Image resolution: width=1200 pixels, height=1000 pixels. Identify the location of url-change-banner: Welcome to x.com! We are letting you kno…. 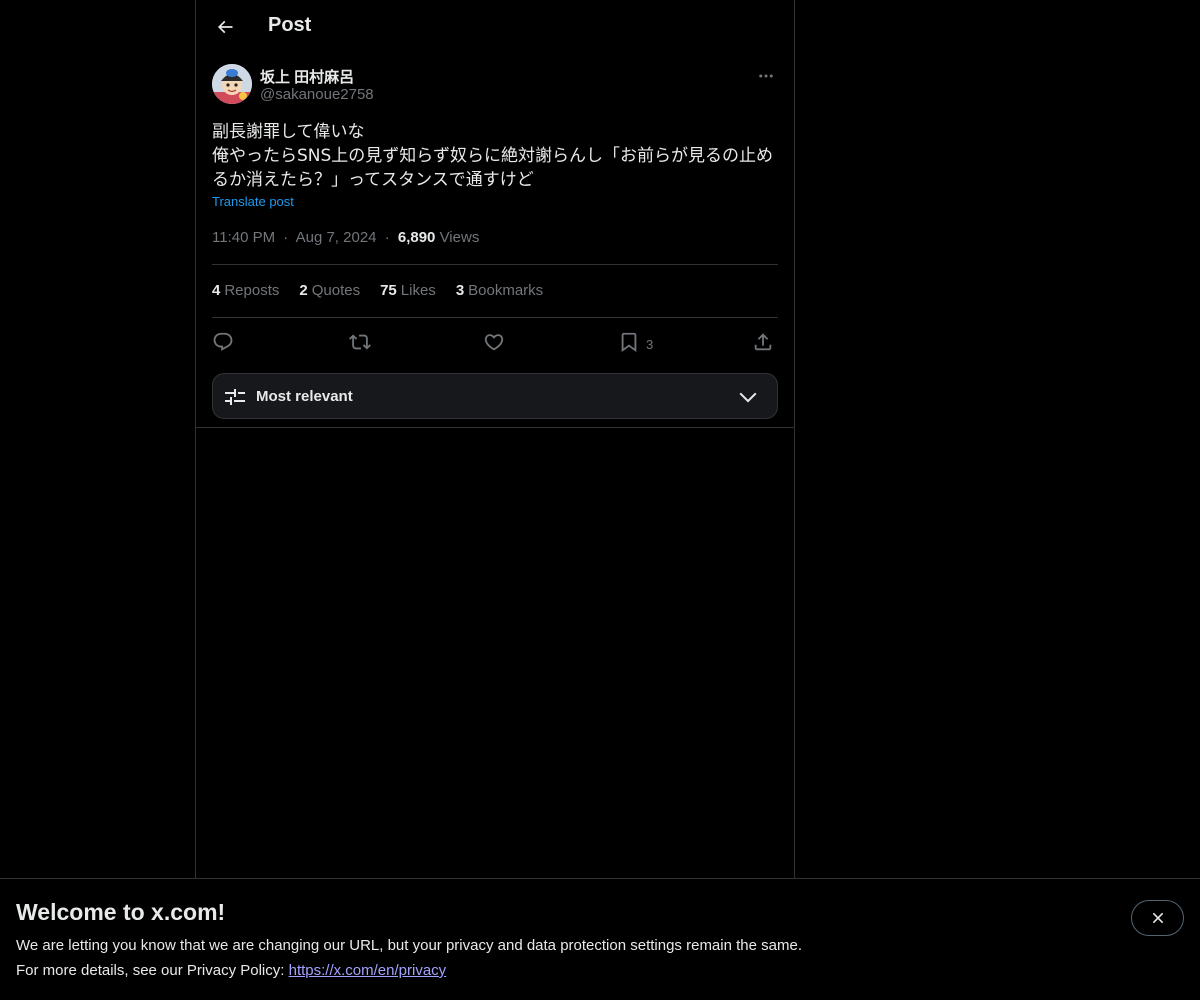
(600, 939).